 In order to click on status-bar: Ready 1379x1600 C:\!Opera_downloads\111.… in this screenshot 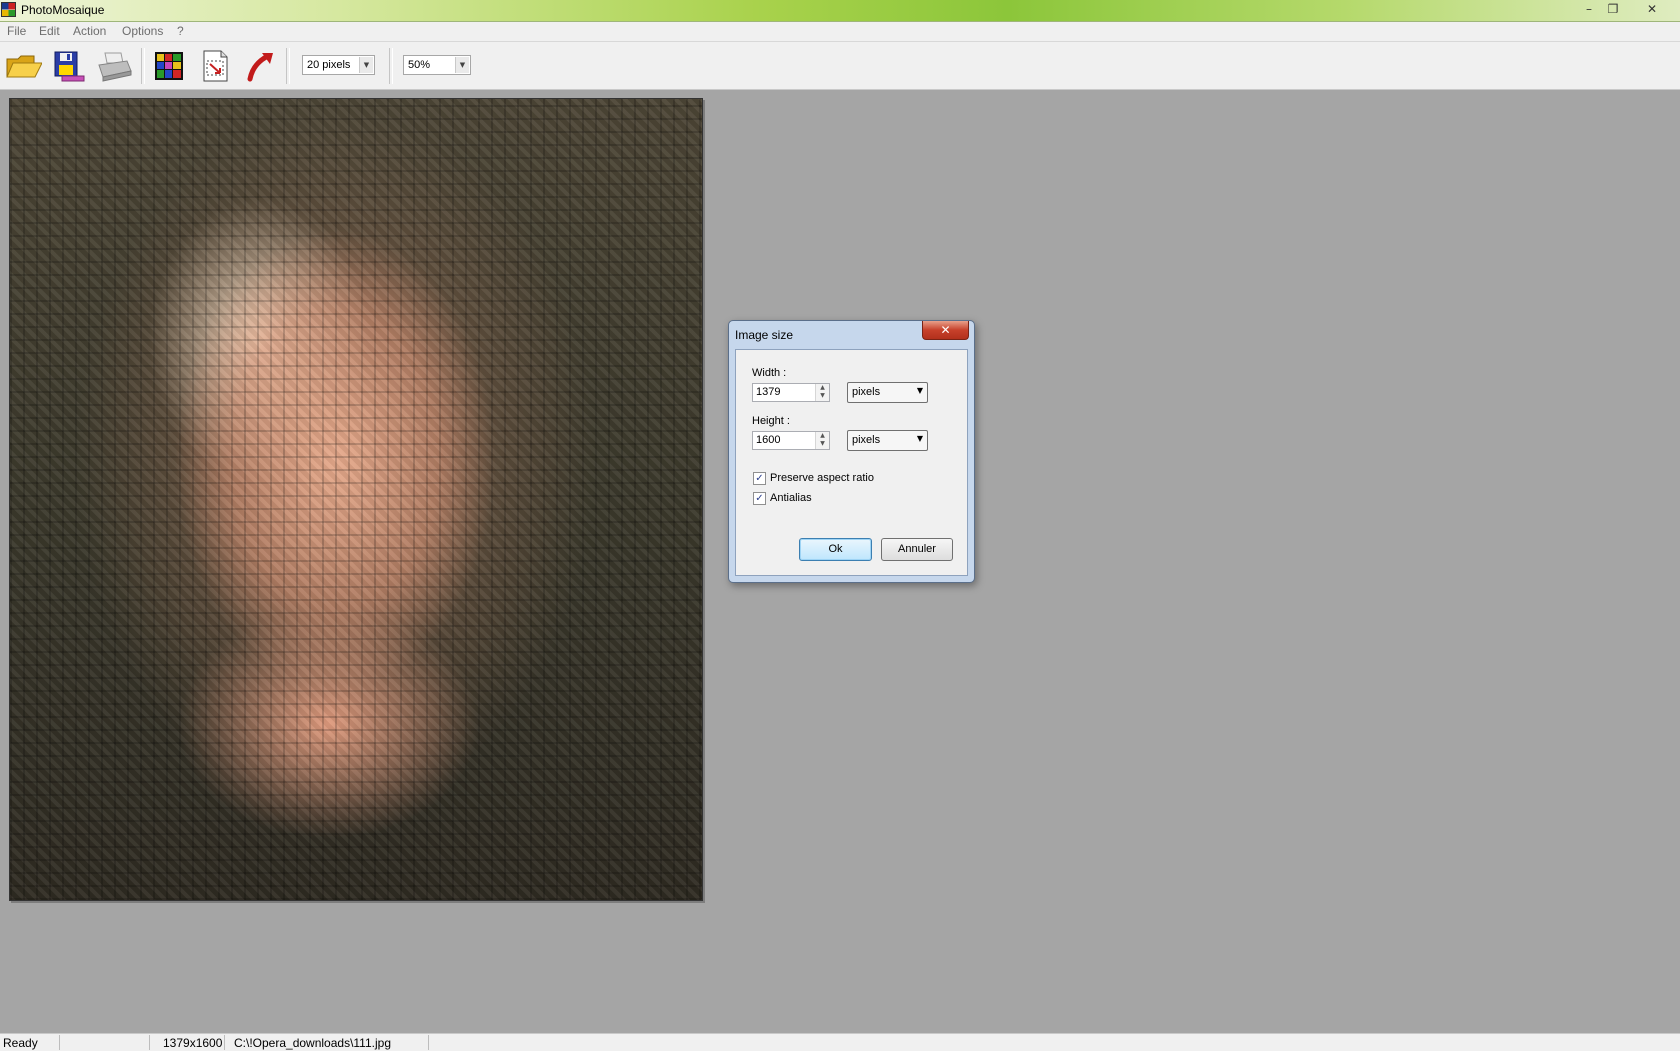, I will do `click(840, 1042)`.